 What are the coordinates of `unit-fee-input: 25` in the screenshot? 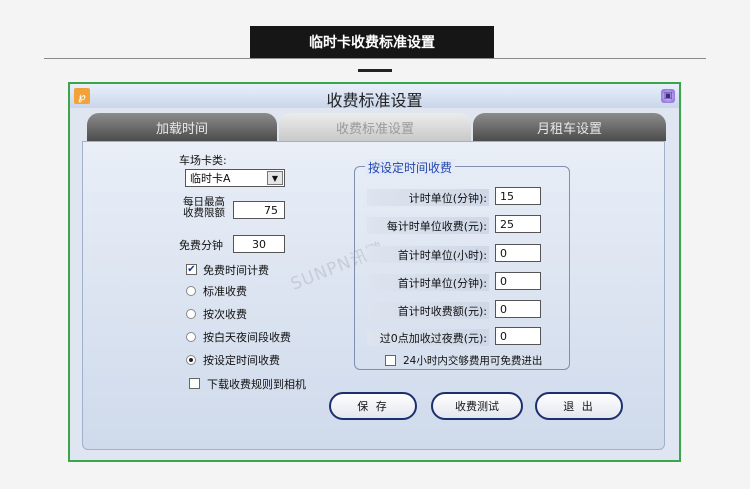 It's located at (518, 224).